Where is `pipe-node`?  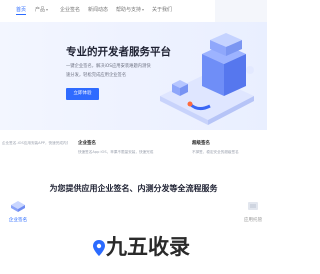
pipe-node is located at coordinates (190, 104).